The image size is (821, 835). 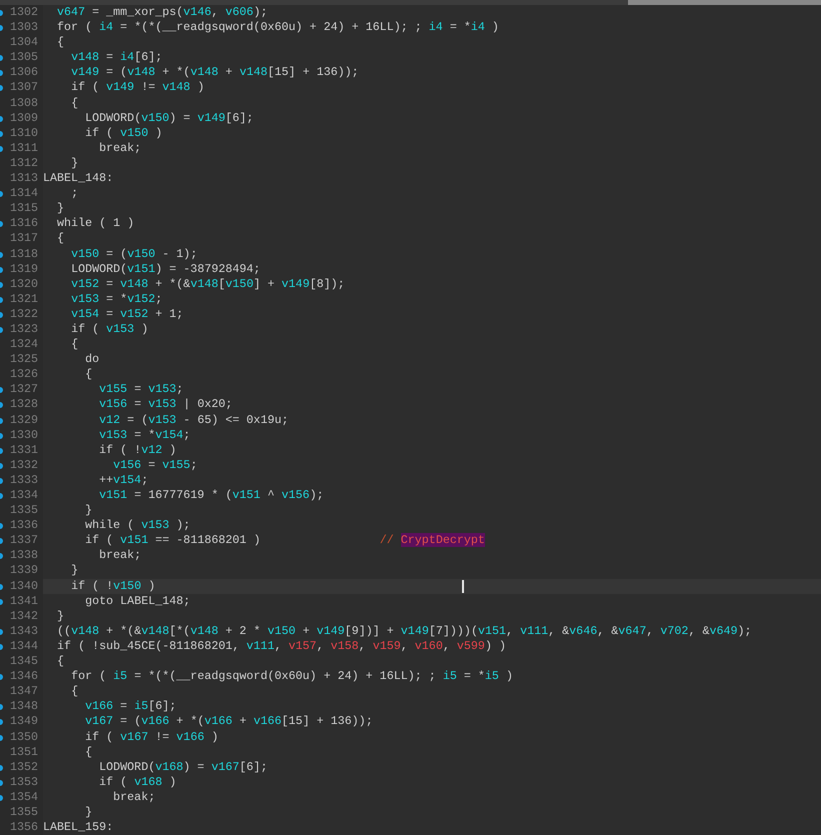 I want to click on line-number: 1311, so click(x=24, y=148).